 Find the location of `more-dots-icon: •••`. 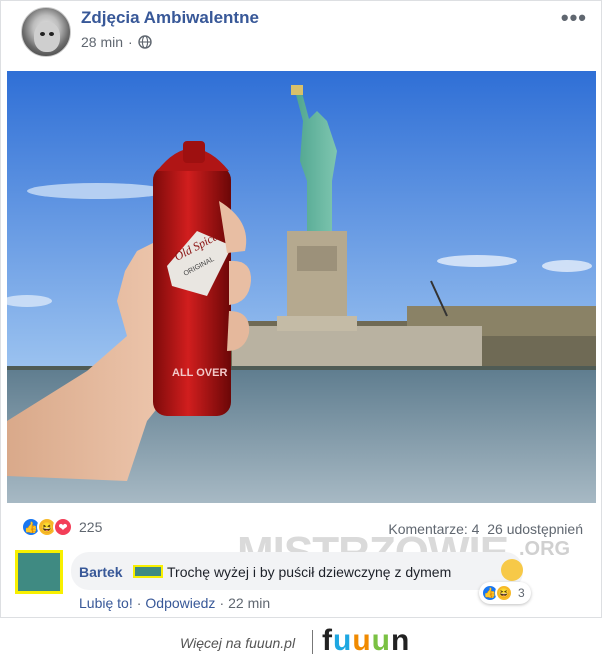

more-dots-icon: ••• is located at coordinates (574, 18).